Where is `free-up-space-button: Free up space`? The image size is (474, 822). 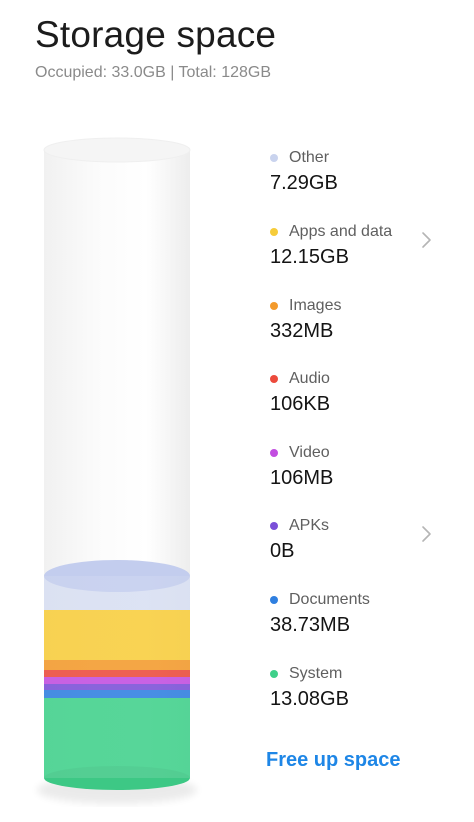 free-up-space-button: Free up space is located at coordinates (333, 760).